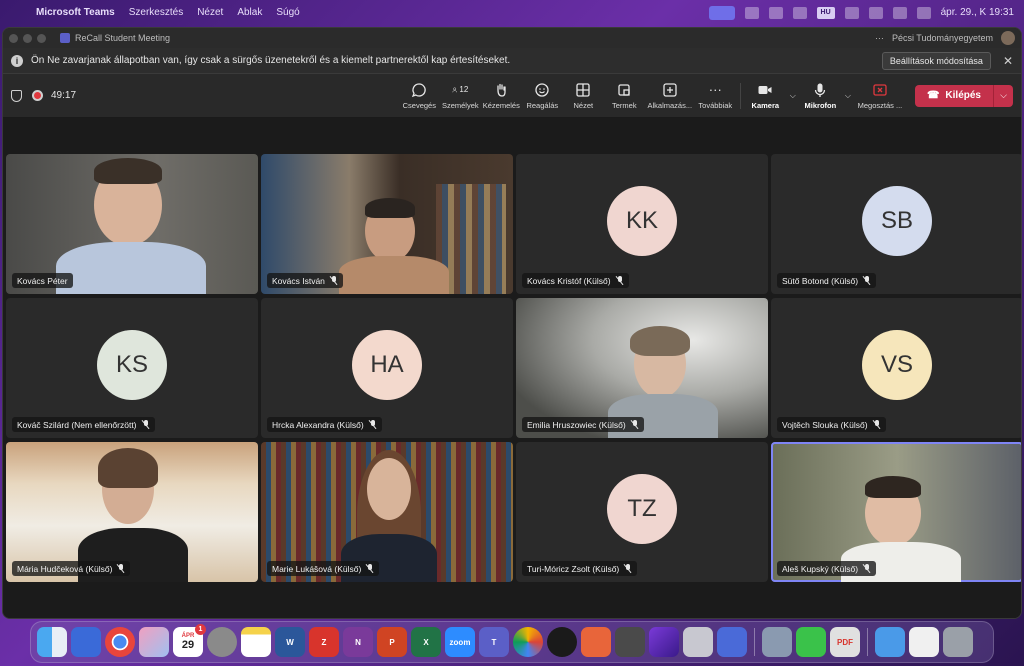  Describe the element at coordinates (958, 642) in the screenshot. I see `trash-icon` at that location.